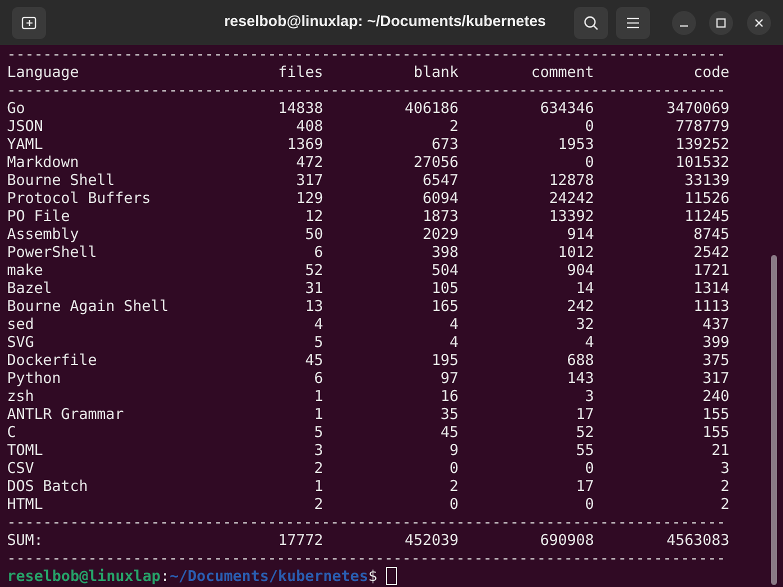 This screenshot has height=587, width=783. What do you see at coordinates (84, 576) in the screenshot?
I see `prompt-user-host: reselbob@linuxlap` at bounding box center [84, 576].